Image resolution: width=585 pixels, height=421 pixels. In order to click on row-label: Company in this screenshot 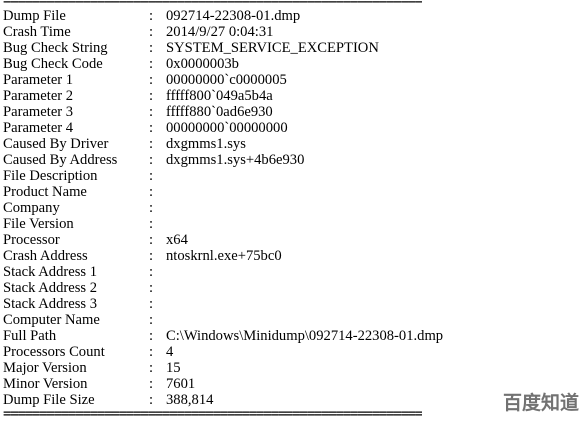, I will do `click(31, 208)`.